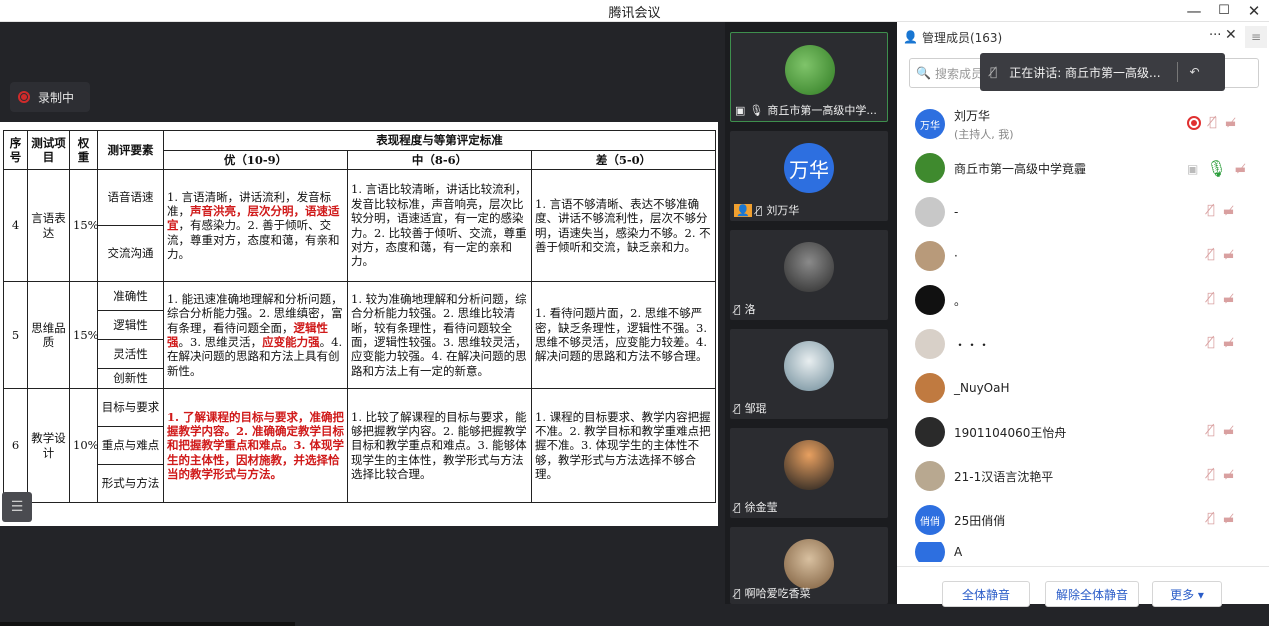 This screenshot has height=626, width=1269. I want to click on video-tile: 万华 👤 🎙̸ 刘万华, so click(809, 176).